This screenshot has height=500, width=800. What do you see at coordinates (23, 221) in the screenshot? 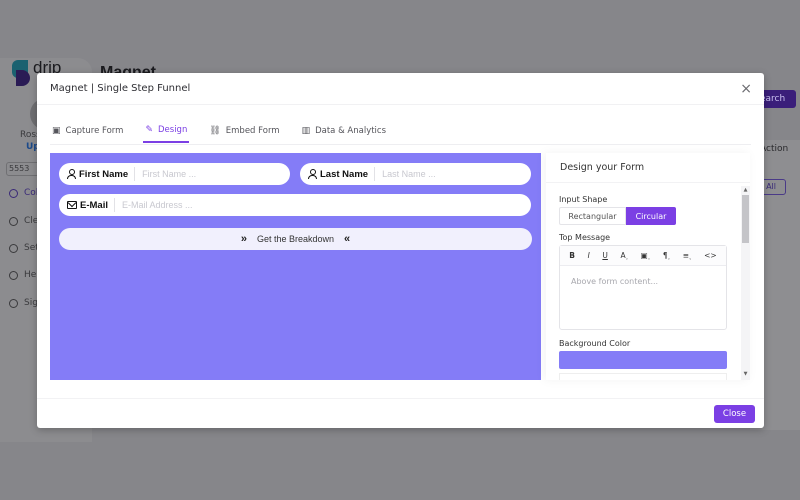
I see `sidebar-item-clear: Cle` at bounding box center [23, 221].